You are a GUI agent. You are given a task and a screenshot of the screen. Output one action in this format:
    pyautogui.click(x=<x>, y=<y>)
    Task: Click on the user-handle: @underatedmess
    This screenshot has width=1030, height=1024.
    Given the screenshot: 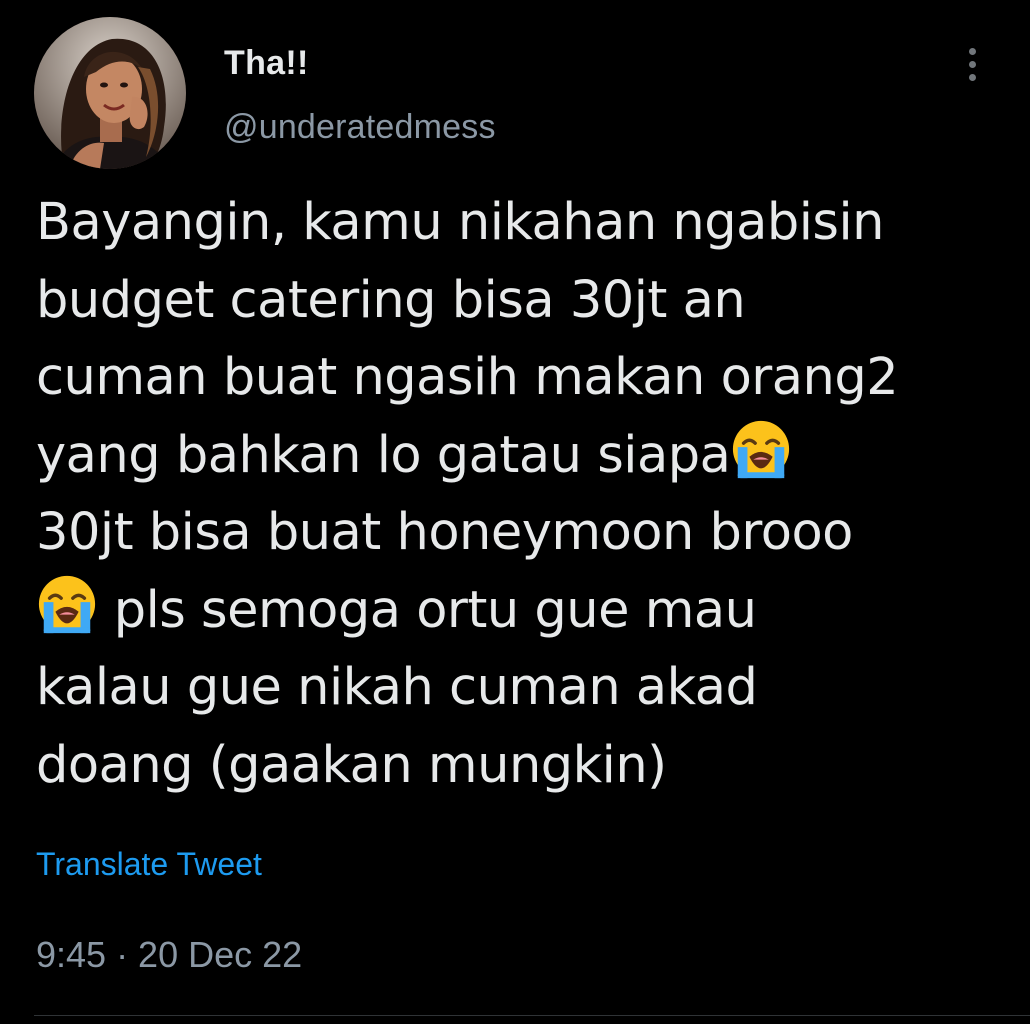 What is the action you would take?
    pyautogui.click(x=360, y=127)
    